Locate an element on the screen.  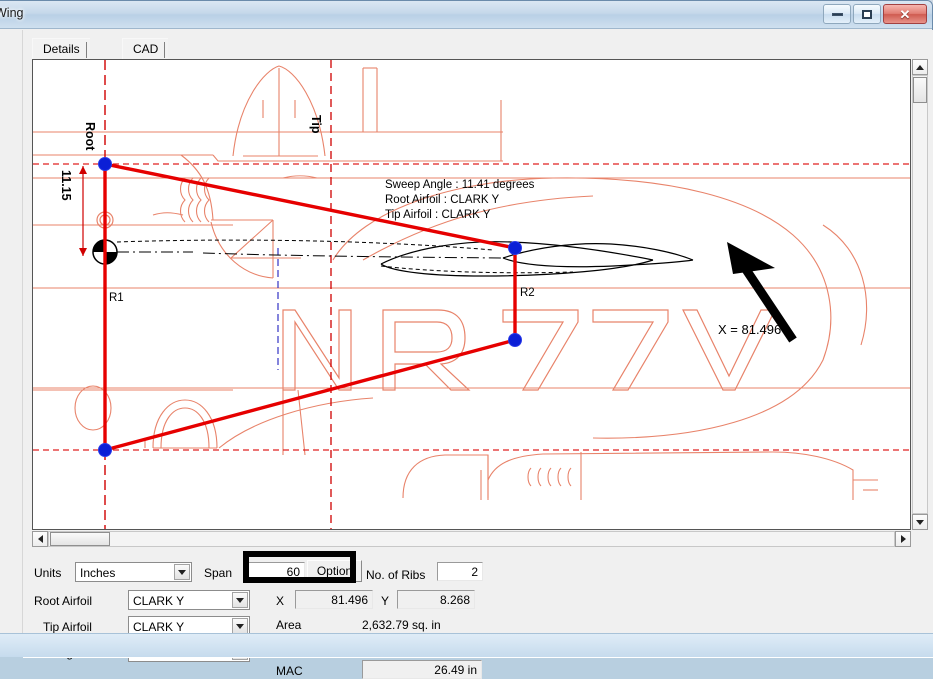
area-value: 2,632.79 sq. in is located at coordinates (401, 625).